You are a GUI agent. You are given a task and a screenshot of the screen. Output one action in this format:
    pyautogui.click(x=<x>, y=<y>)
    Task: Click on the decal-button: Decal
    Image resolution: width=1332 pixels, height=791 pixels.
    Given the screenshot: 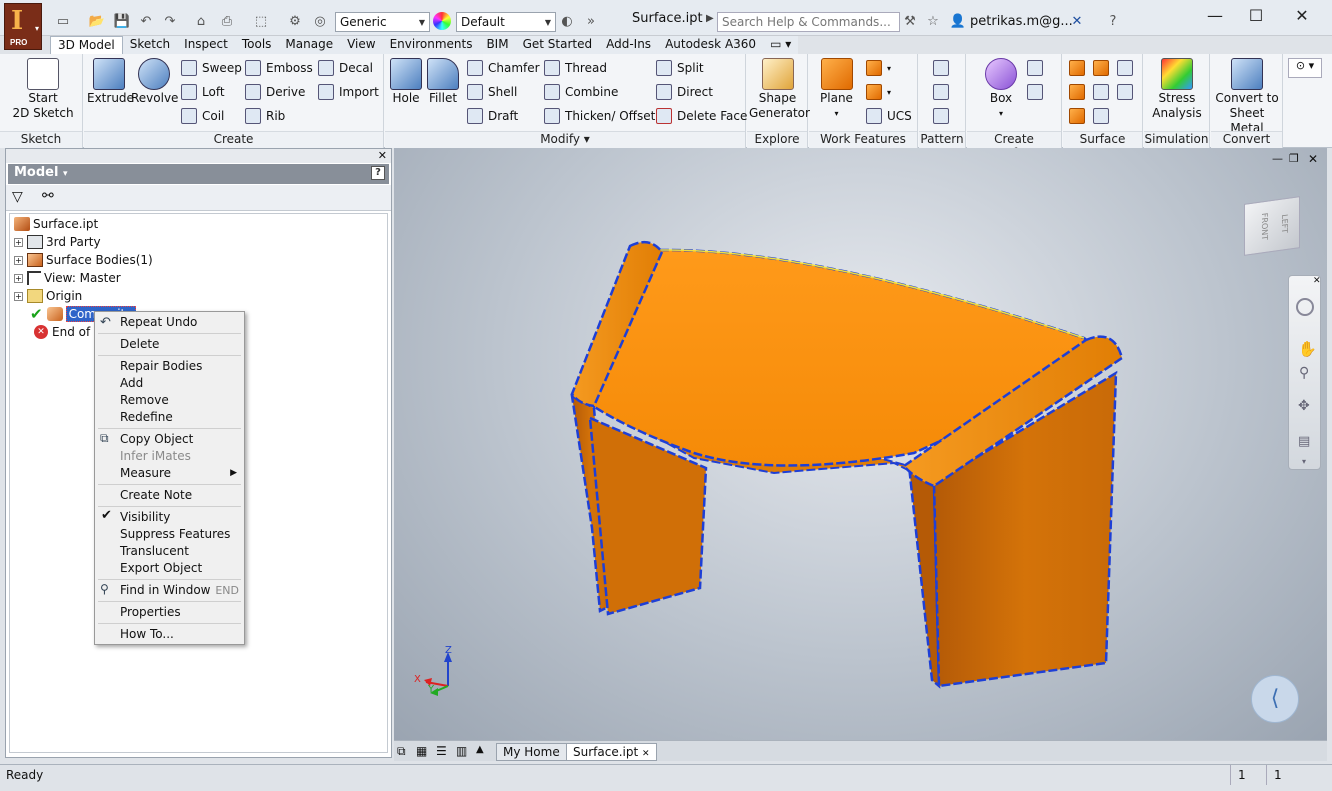 What is the action you would take?
    pyautogui.click(x=345, y=68)
    